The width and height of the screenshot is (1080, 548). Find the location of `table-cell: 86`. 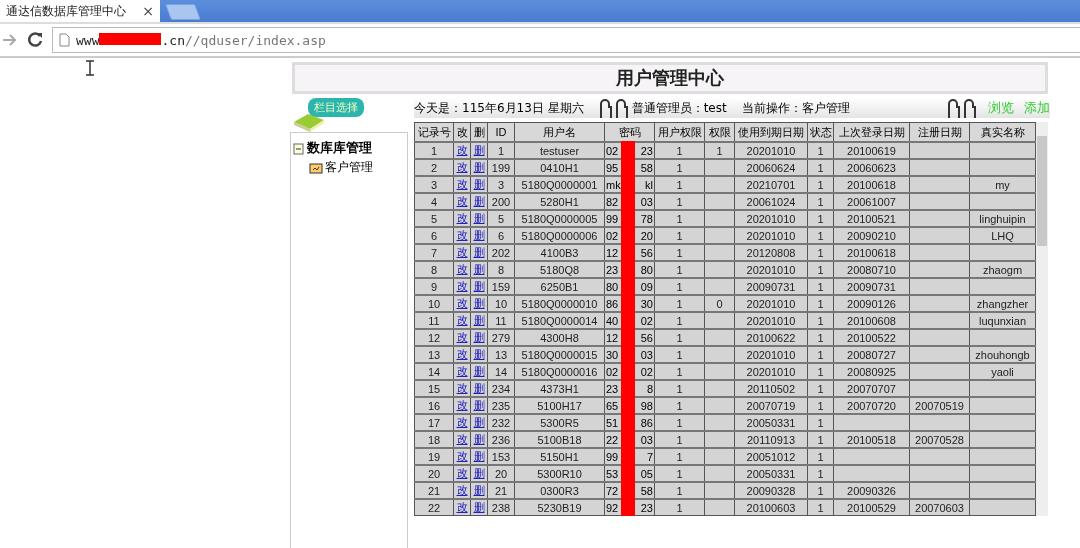

table-cell: 86 is located at coordinates (646, 422).